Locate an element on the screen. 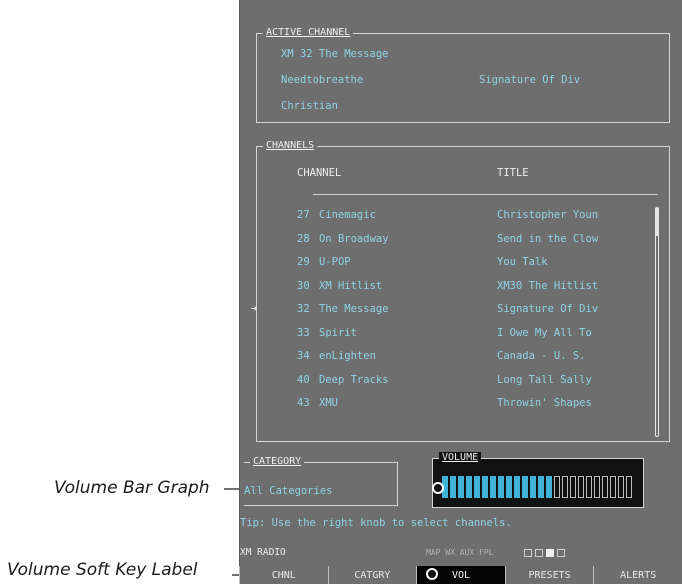  channel-number: 28 is located at coordinates (303, 238).